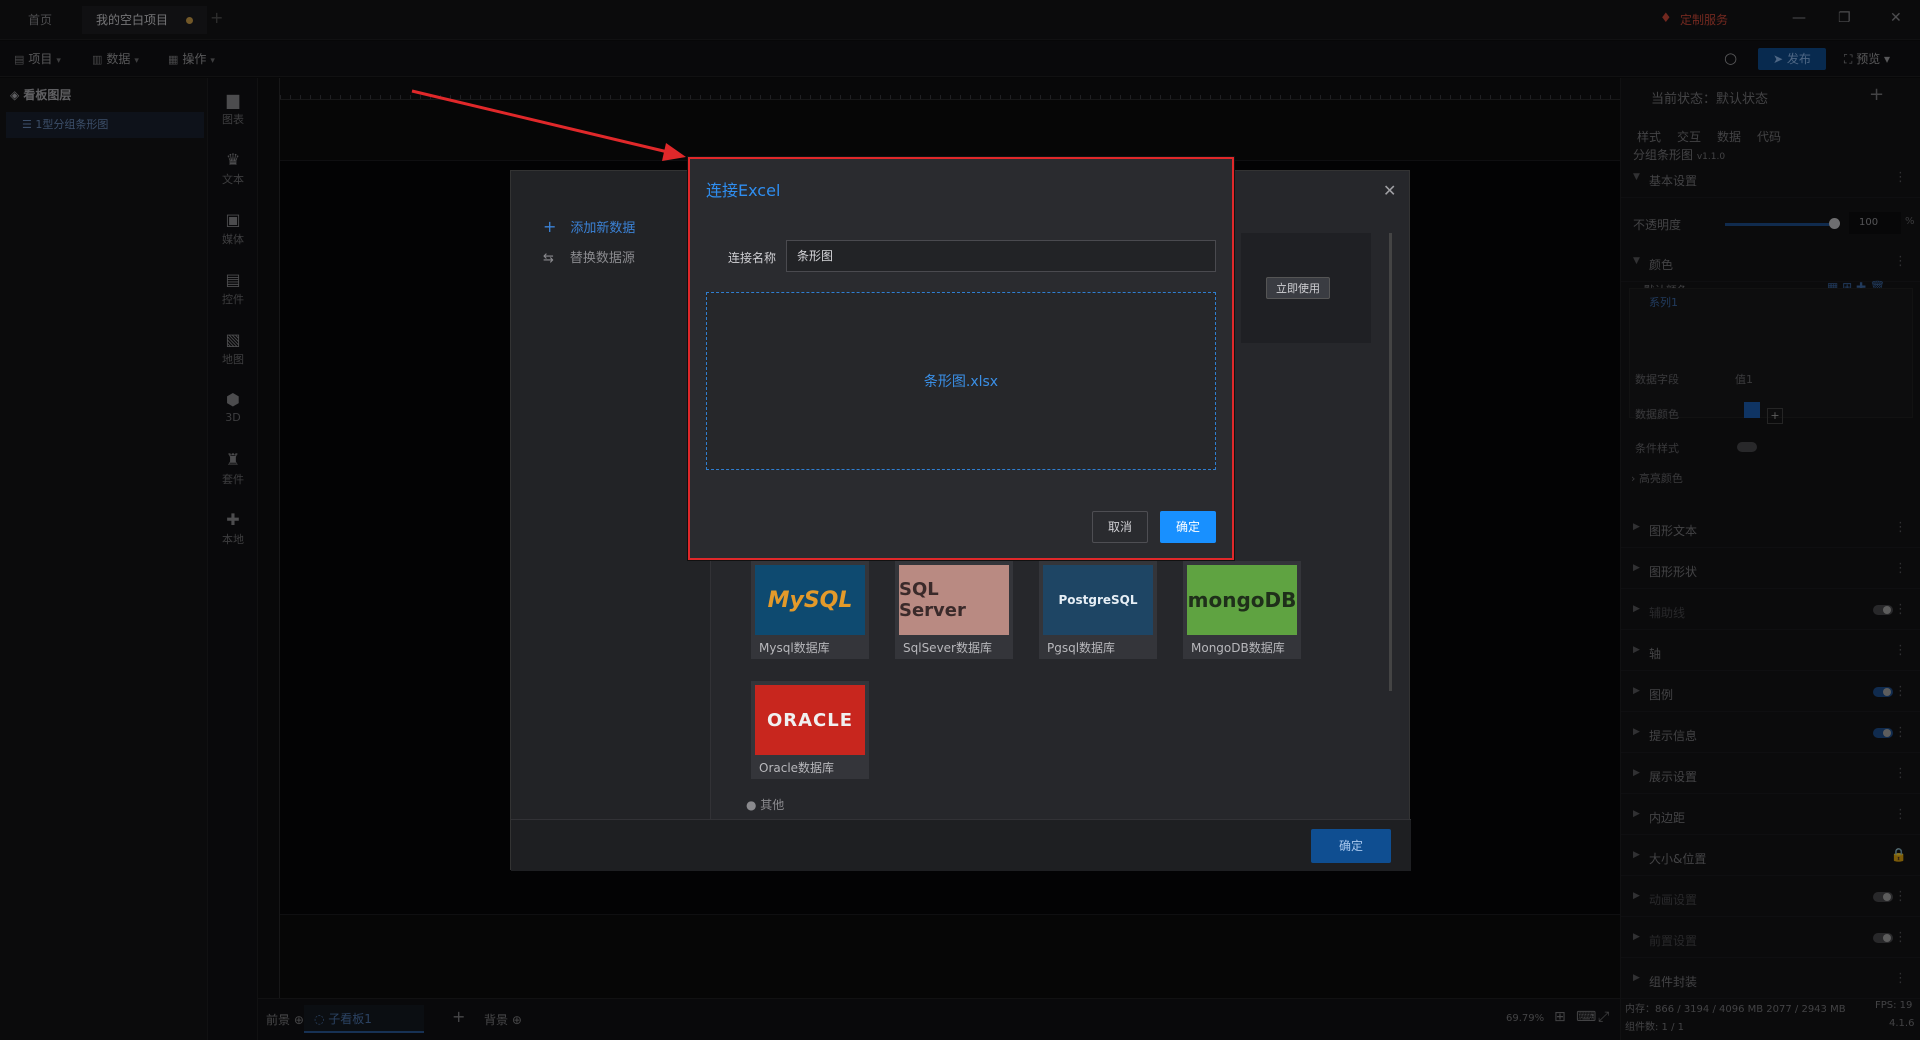 The image size is (1920, 1040). What do you see at coordinates (1351, 846) in the screenshot?
I see `confirm-button: 确定` at bounding box center [1351, 846].